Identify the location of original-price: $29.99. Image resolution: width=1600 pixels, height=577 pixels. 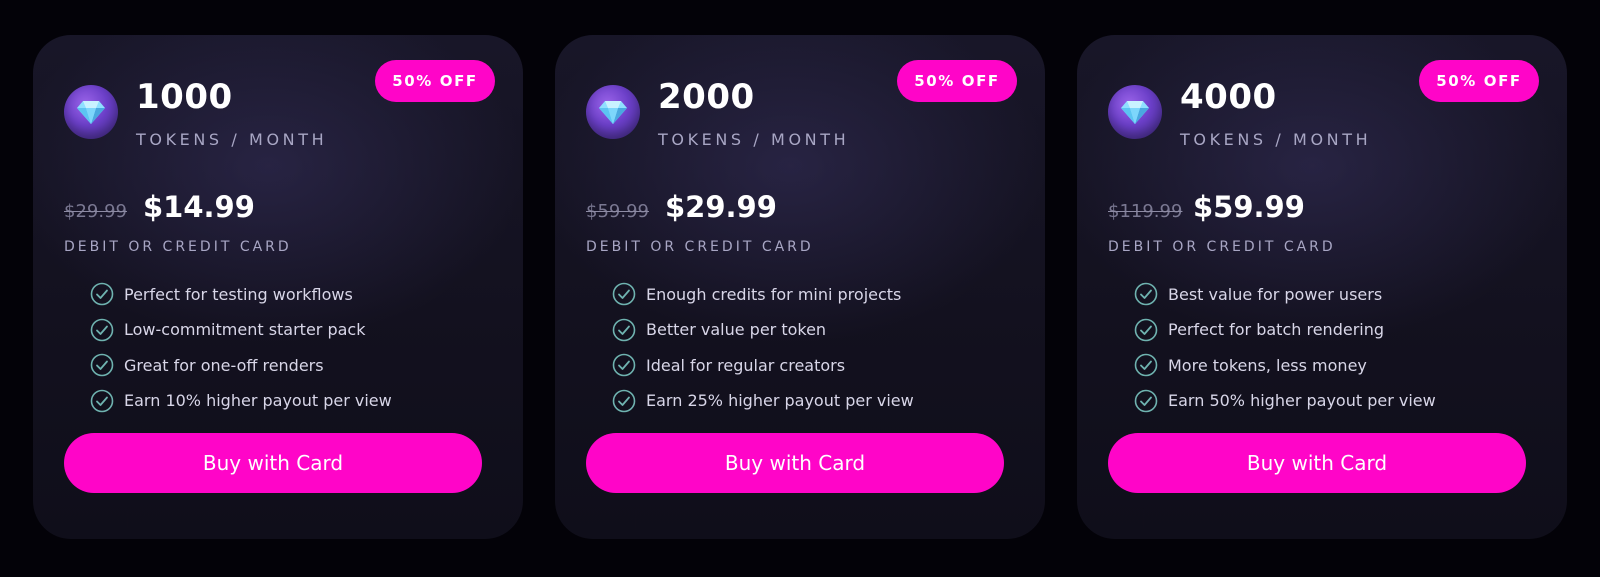
(95, 211).